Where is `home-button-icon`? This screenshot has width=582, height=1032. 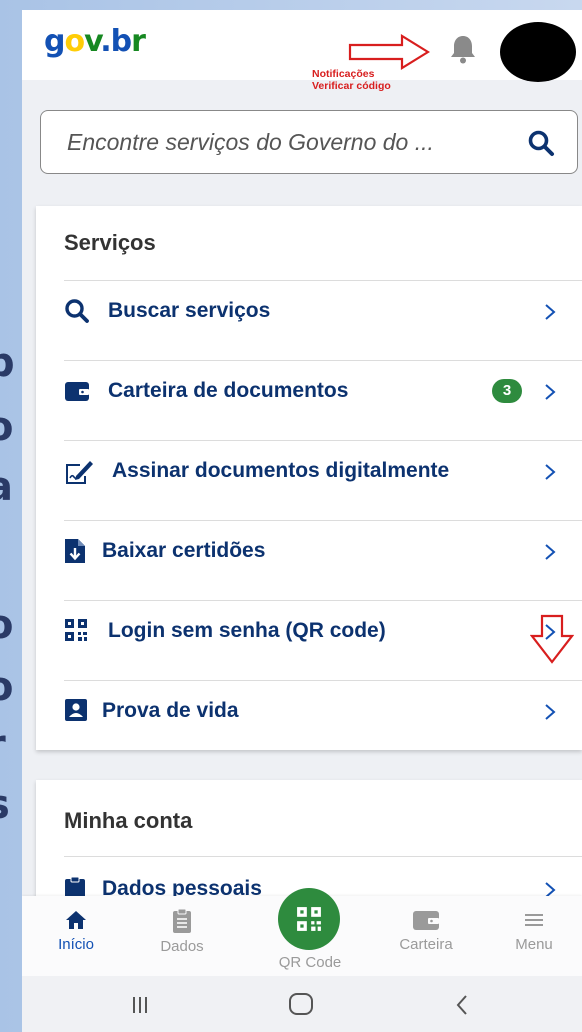 home-button-icon is located at coordinates (301, 1004).